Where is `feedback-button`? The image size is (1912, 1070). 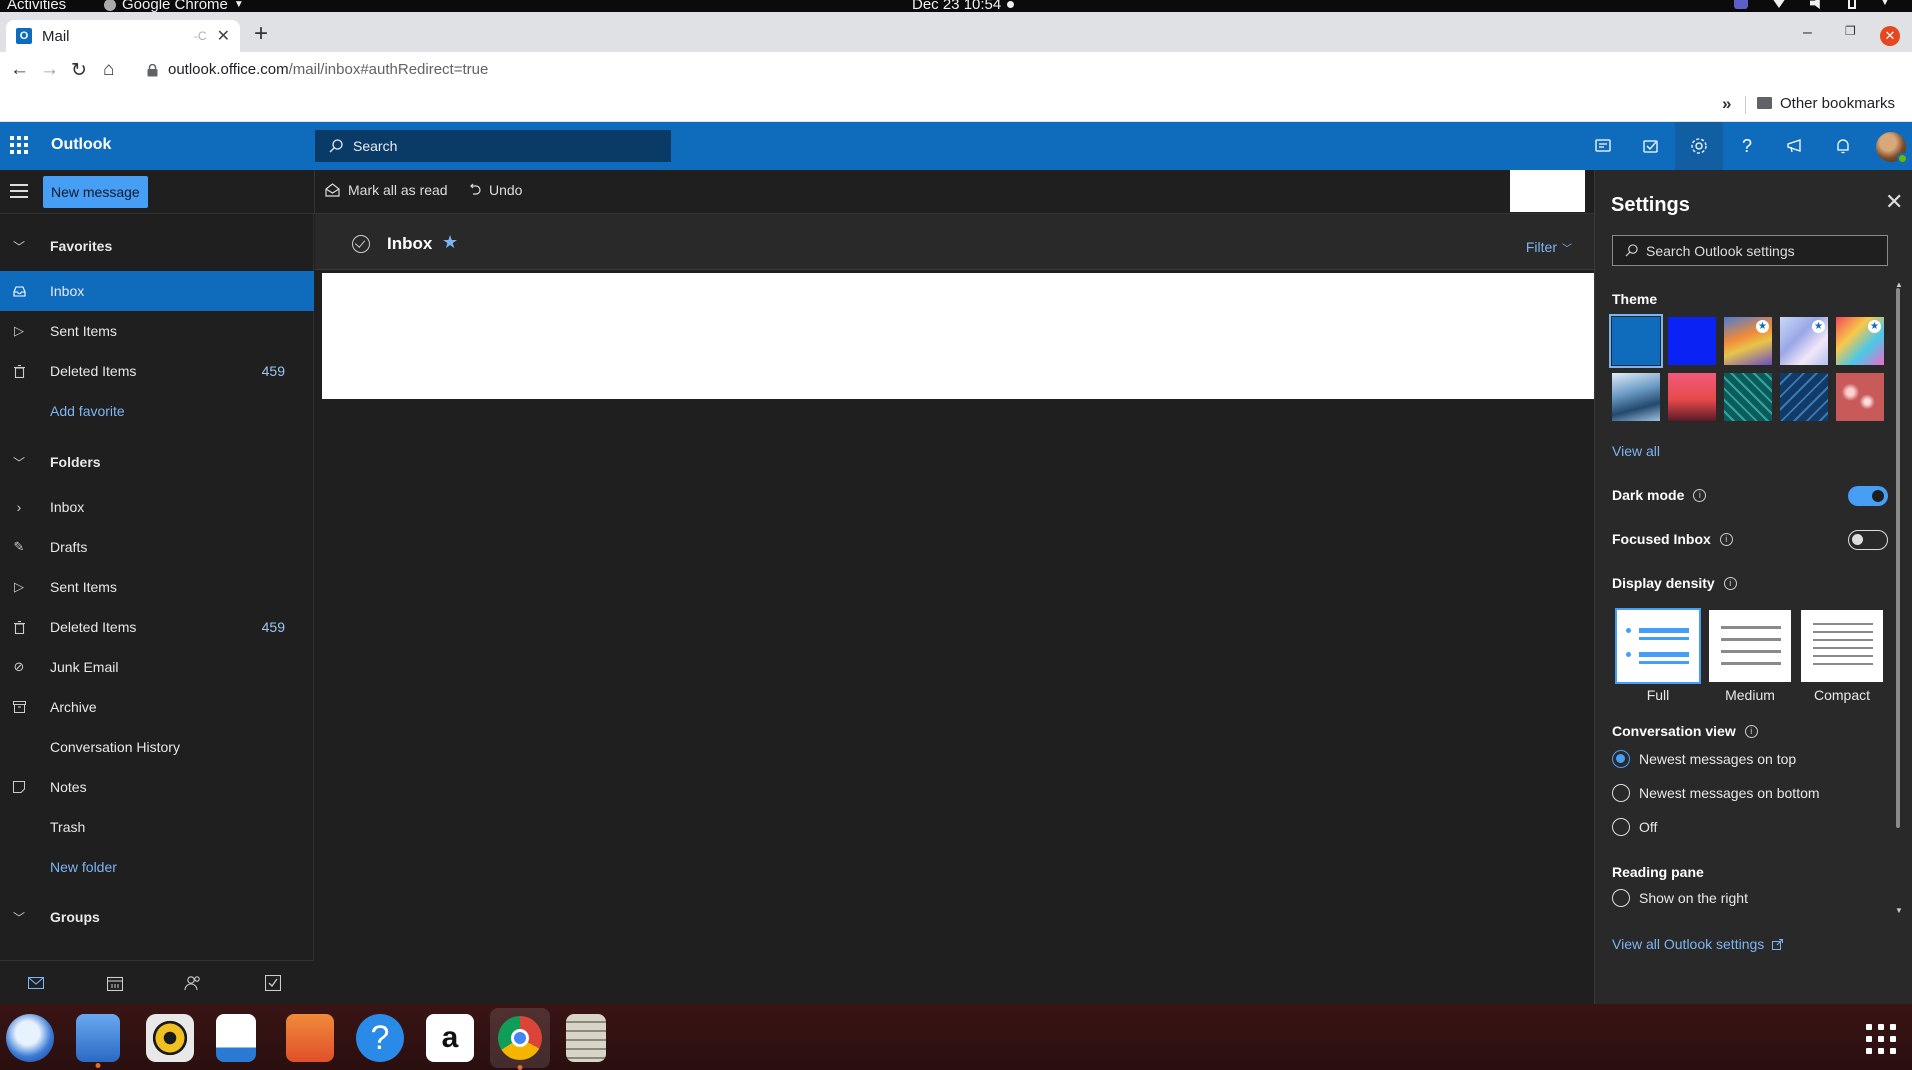 feedback-button is located at coordinates (1795, 146).